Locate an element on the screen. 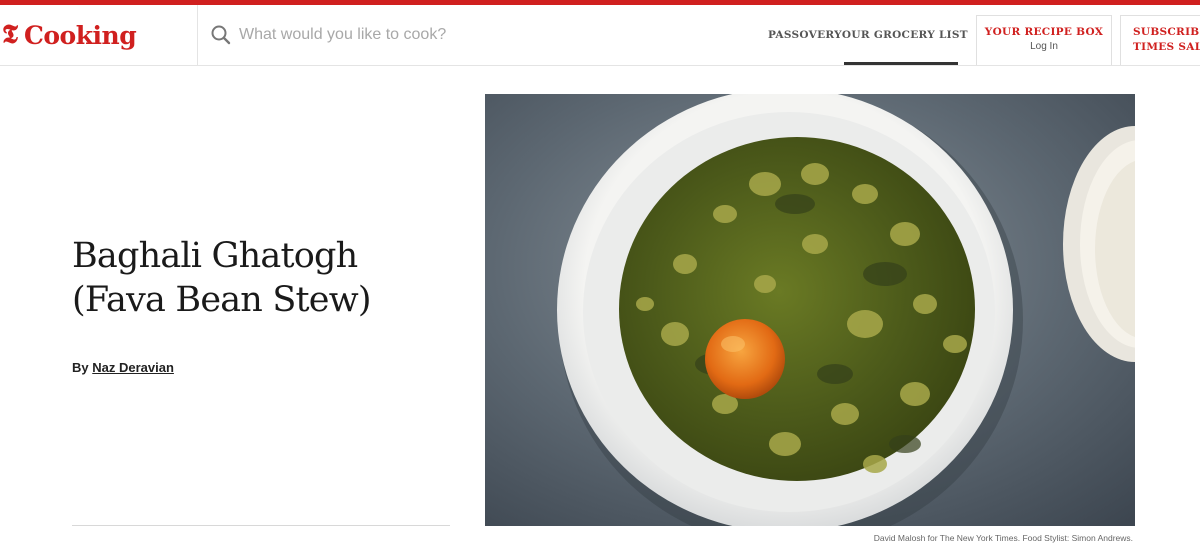 The image size is (1200, 556). recipe-title-line1: Baghali Ghatogh is located at coordinates (215, 256).